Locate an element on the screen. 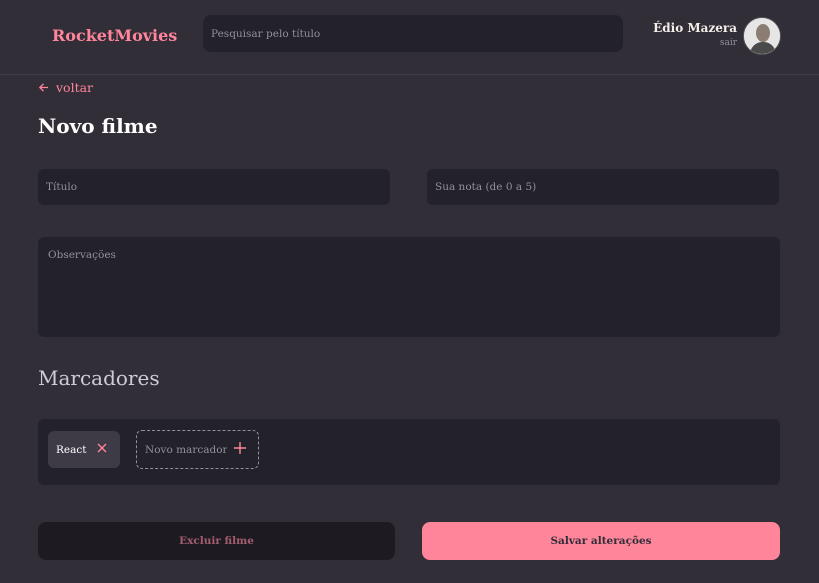  back-link: voltar is located at coordinates (65, 87).